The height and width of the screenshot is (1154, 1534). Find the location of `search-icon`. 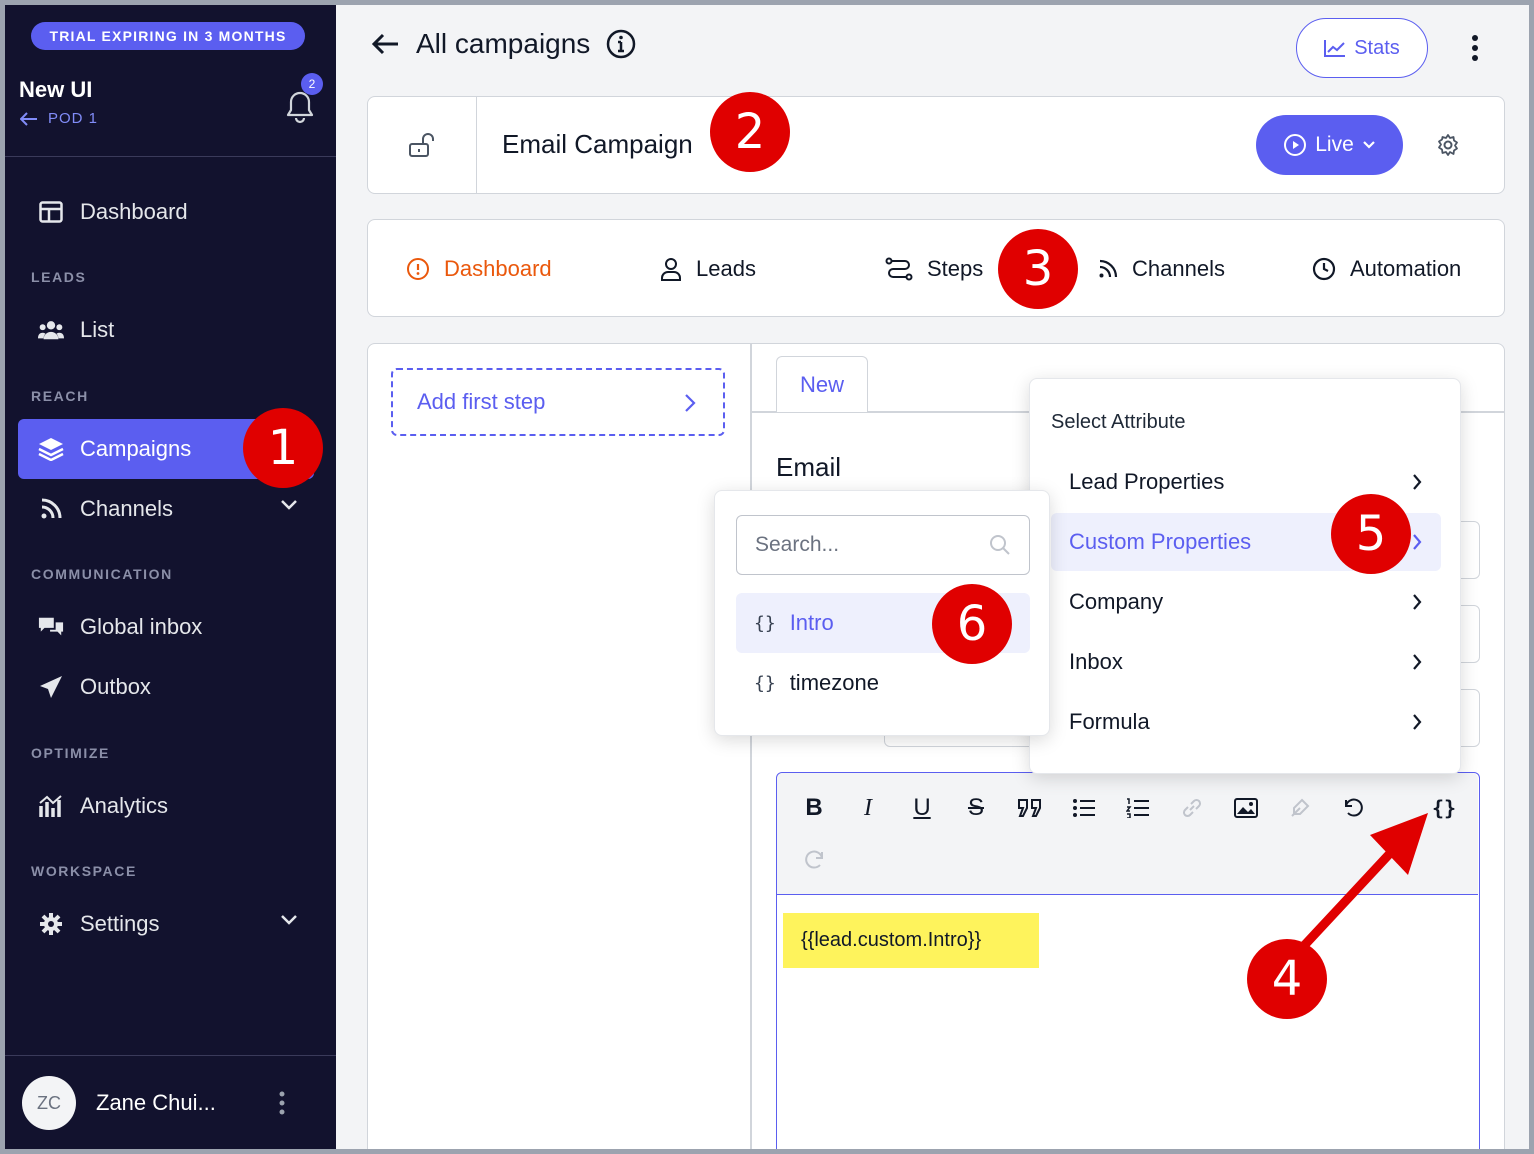

search-icon is located at coordinates (1000, 545).